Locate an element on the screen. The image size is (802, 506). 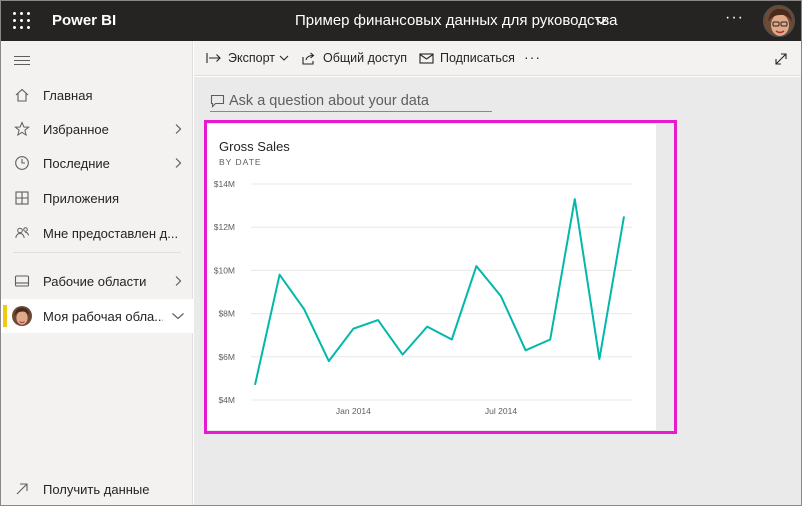
nav-divider is located at coordinates (97, 252).